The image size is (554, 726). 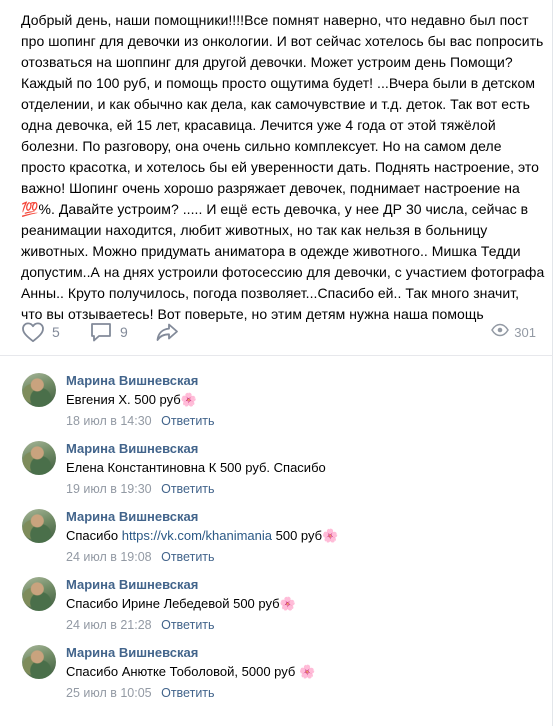 What do you see at coordinates (131, 399) in the screenshot?
I see `comment-text: Евгения Х. 500 руб🌸` at bounding box center [131, 399].